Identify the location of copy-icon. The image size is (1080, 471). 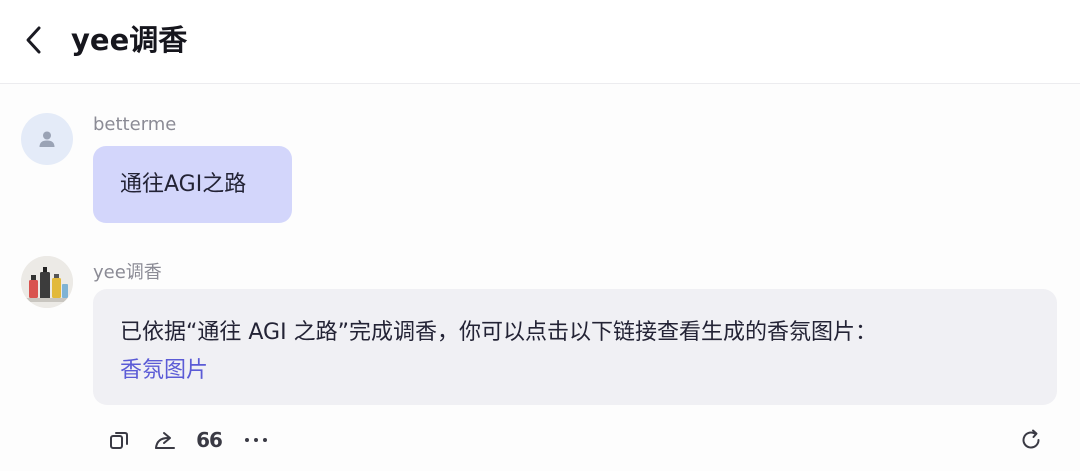
(119, 440).